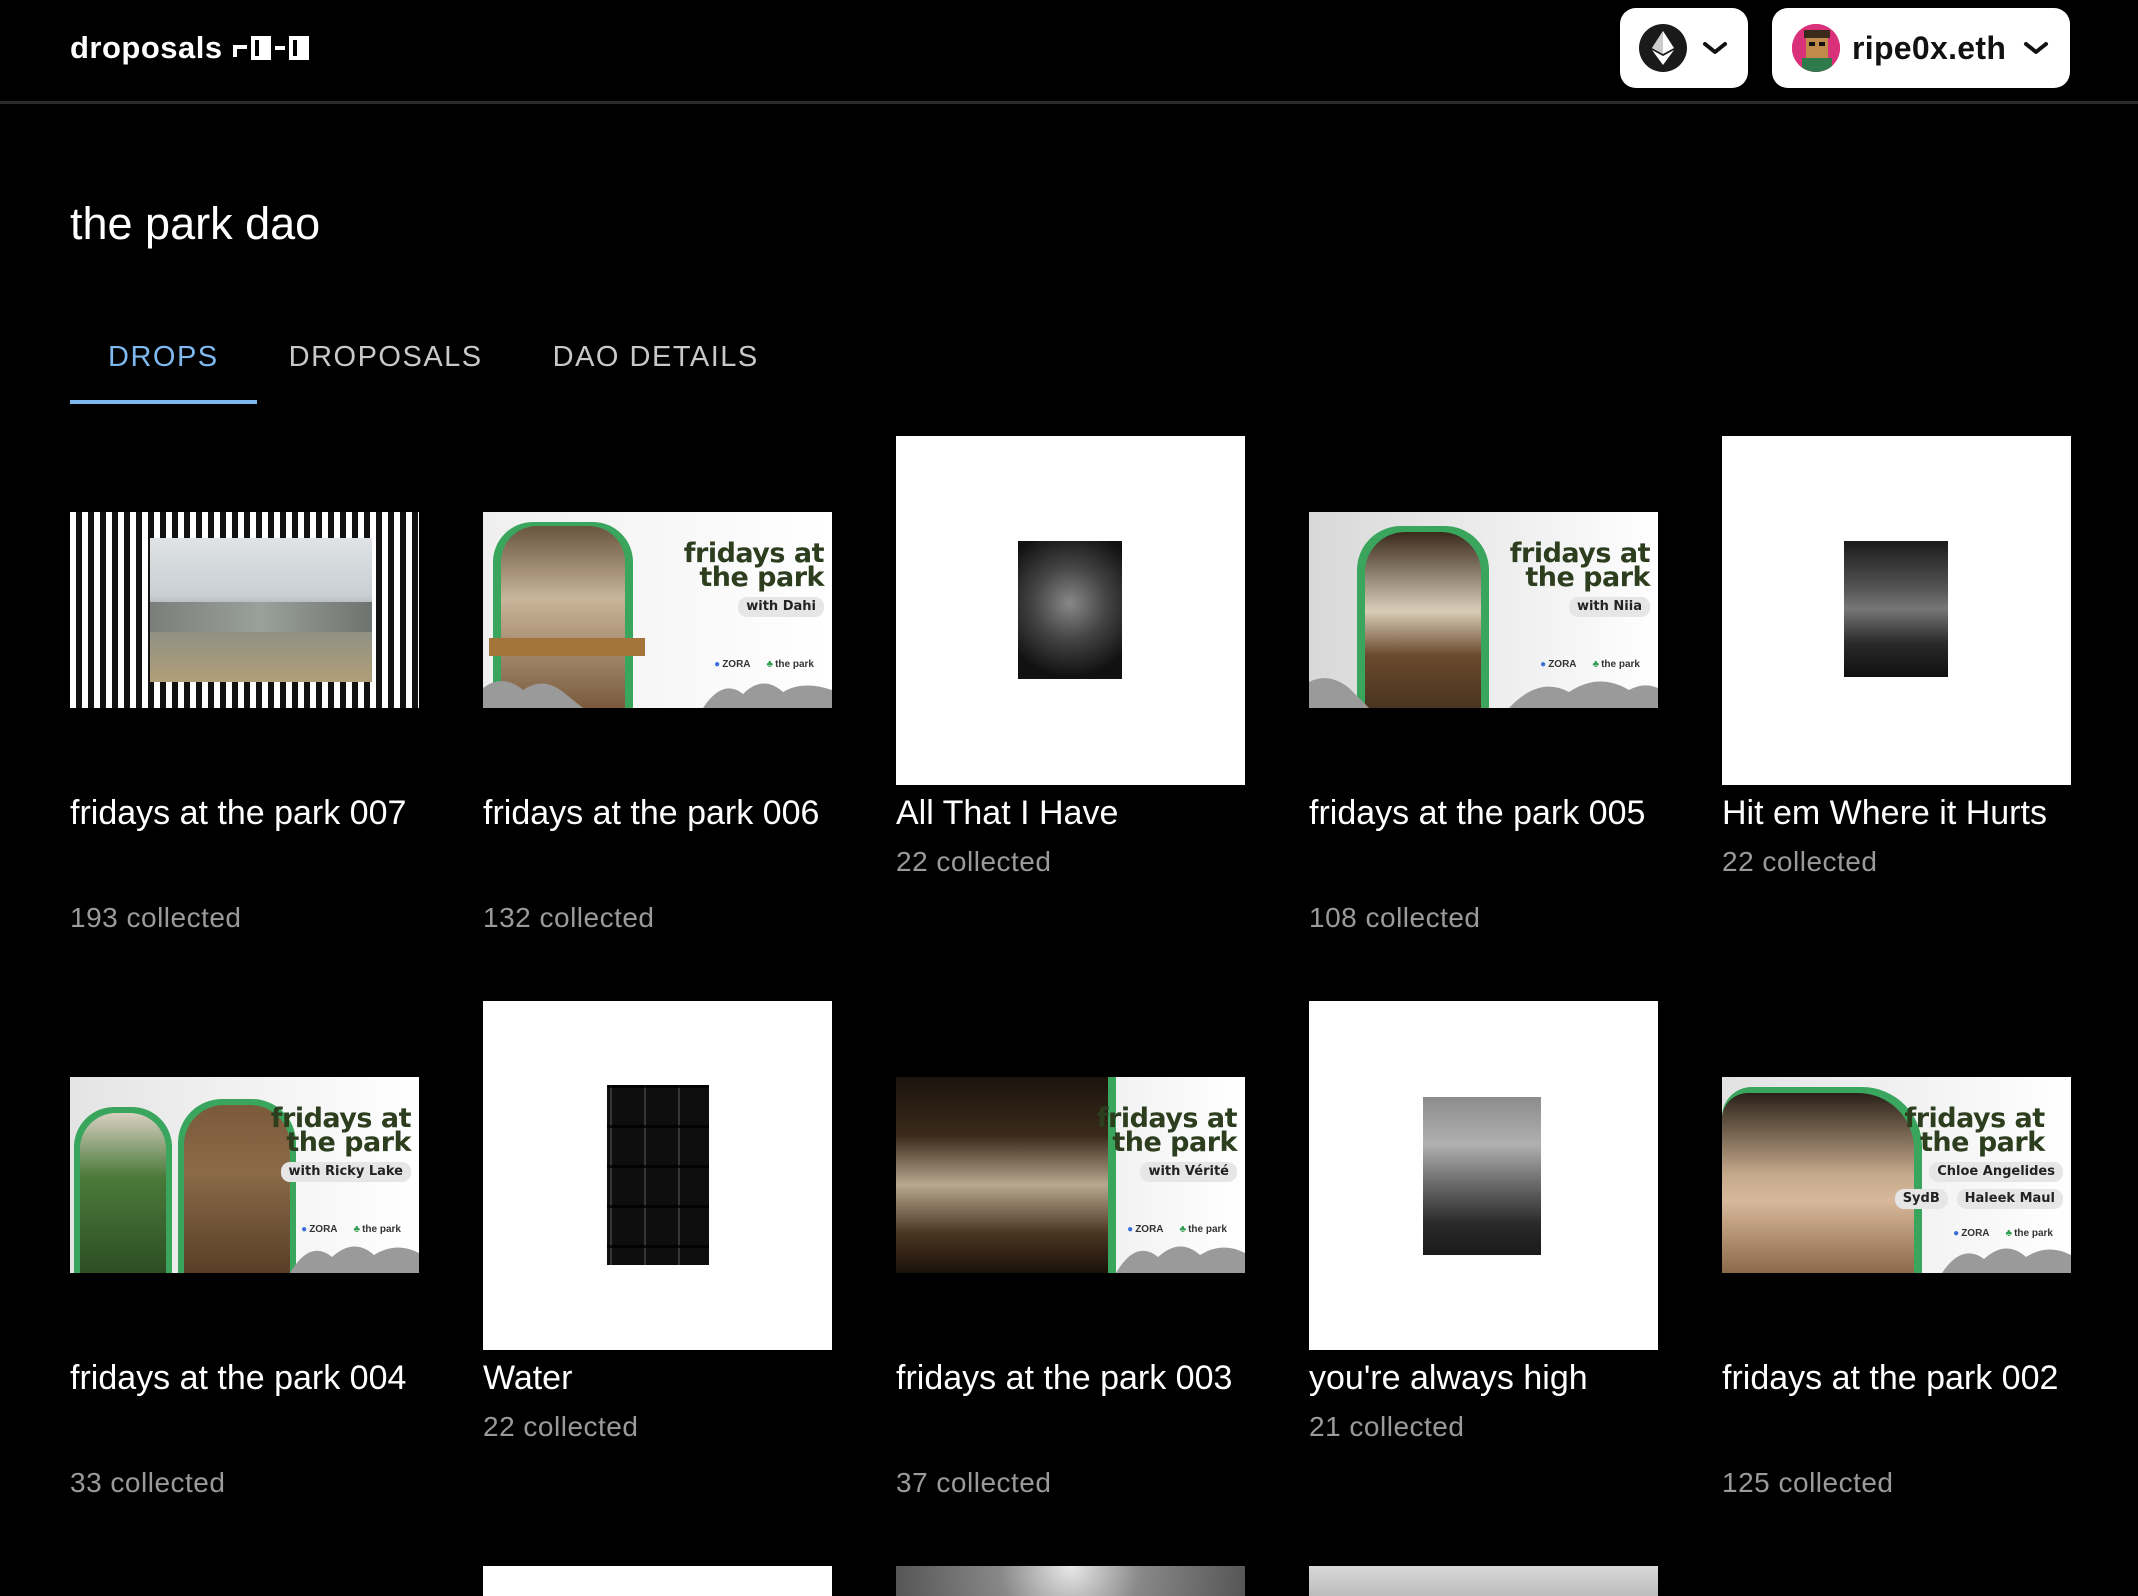 The image size is (2138, 1596). I want to click on logo-text: droposals, so click(146, 47).